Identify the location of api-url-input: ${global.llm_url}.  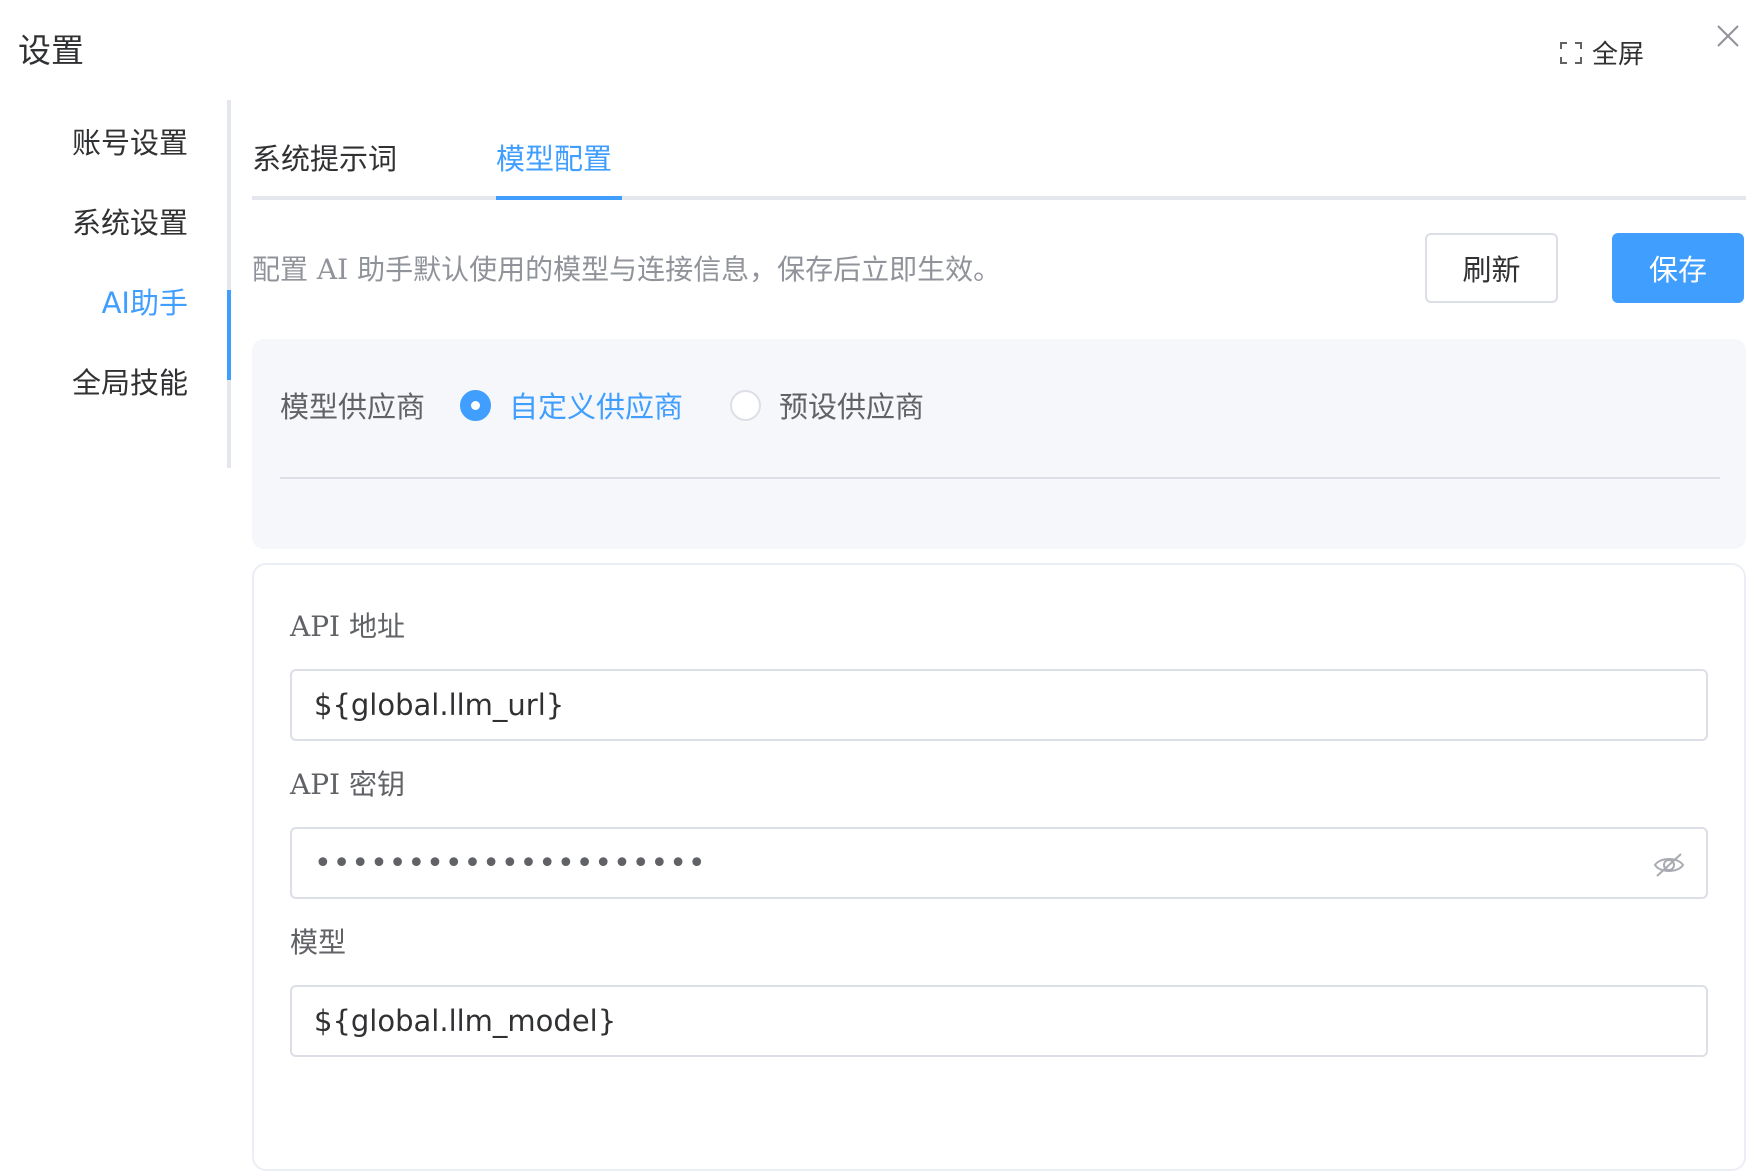
(999, 705).